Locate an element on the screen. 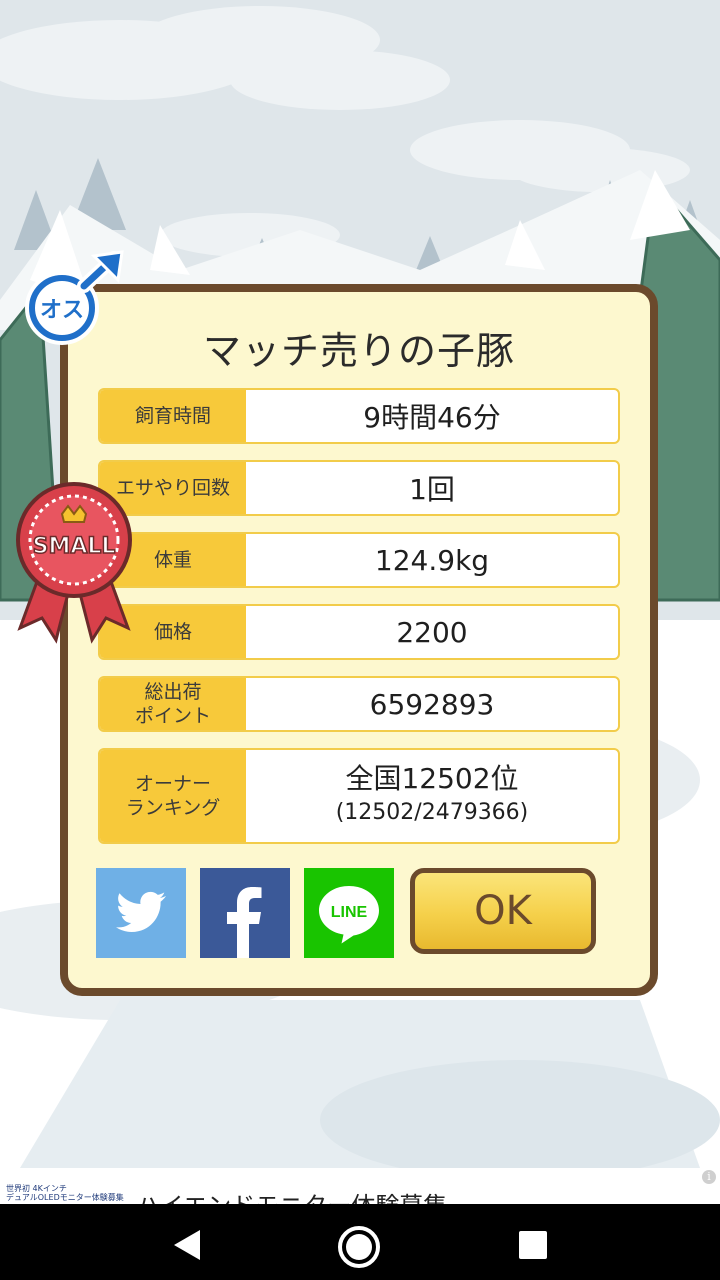  stat-label: 総出荷 ポイント is located at coordinates (173, 704).